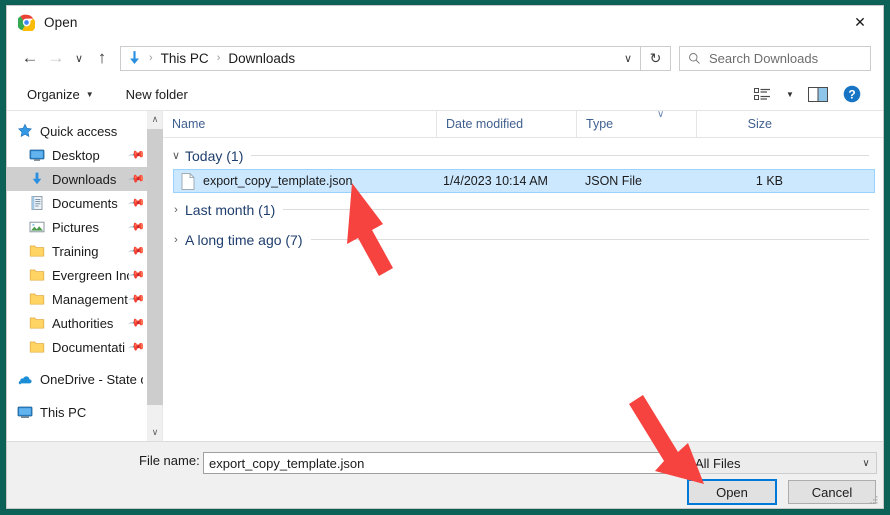  I want to click on file-date-cell: 1/4/2023 10:14 AM, so click(495, 181).